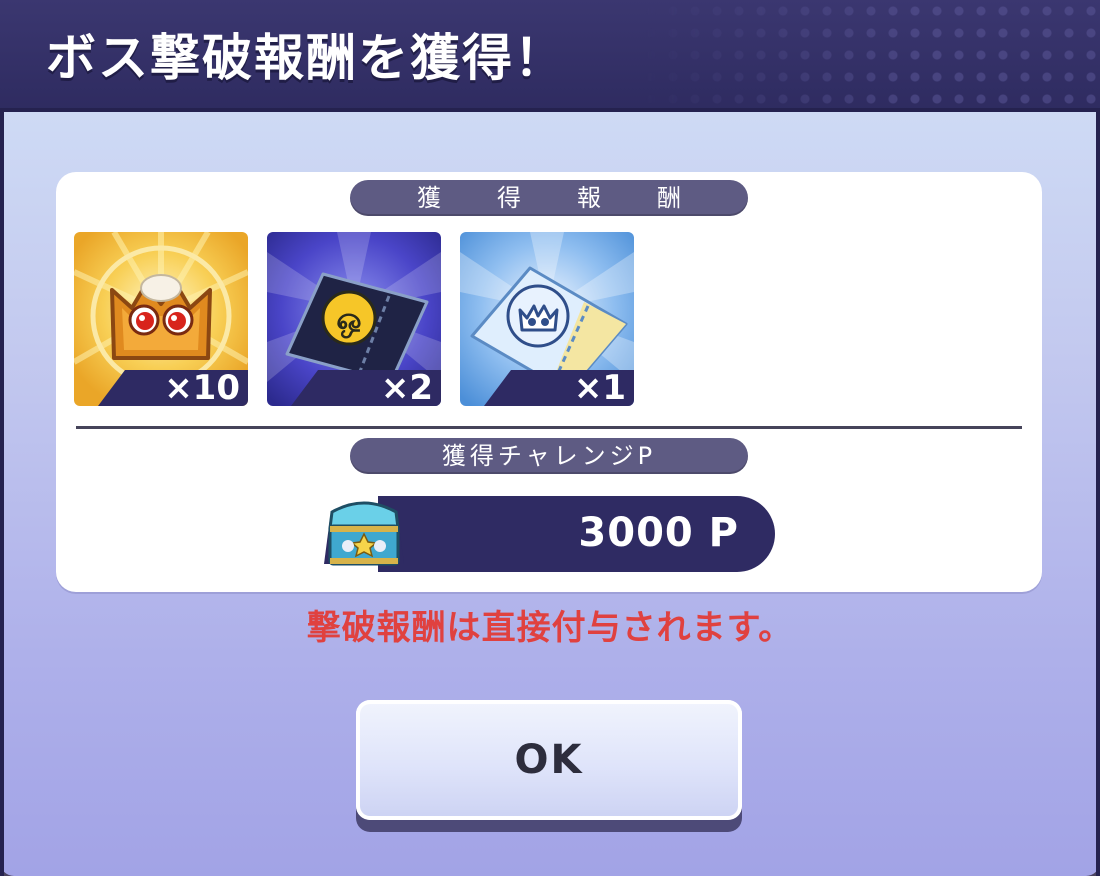 This screenshot has width=1100, height=876. I want to click on dialog-left-edge, so click(2, 494).